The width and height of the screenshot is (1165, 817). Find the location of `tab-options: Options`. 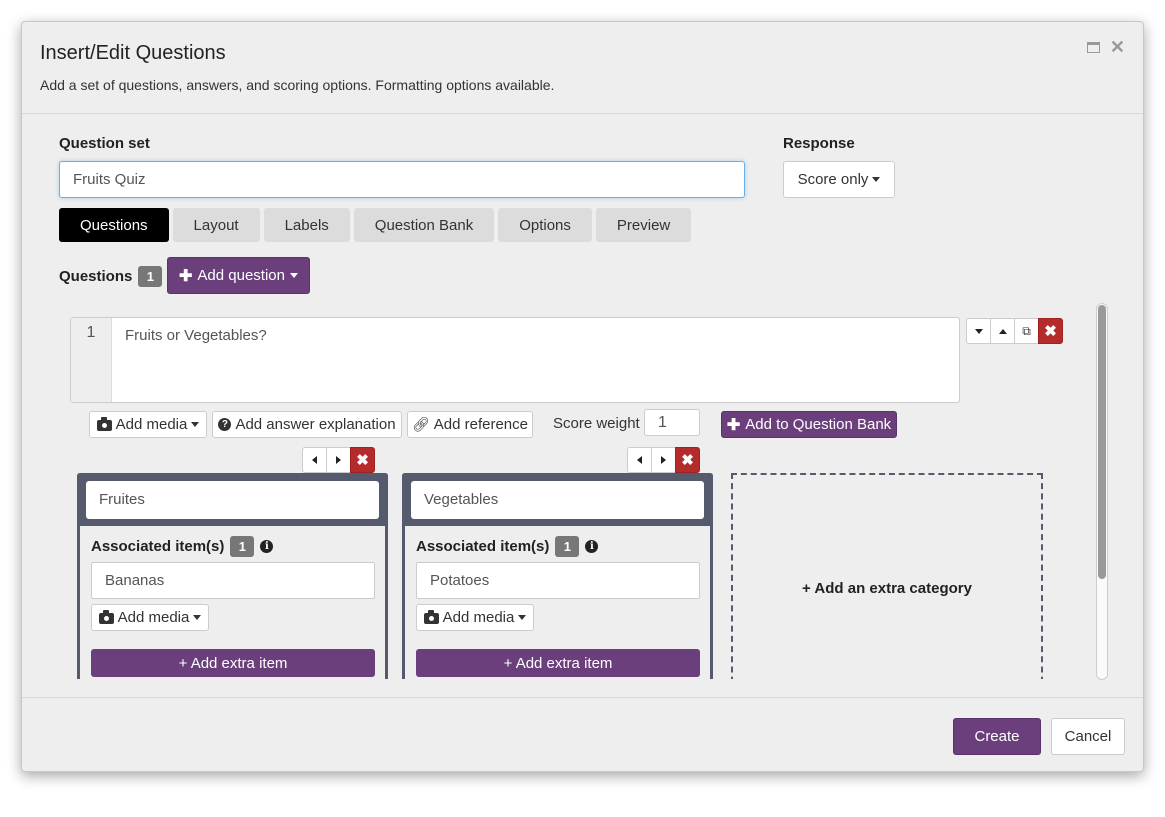

tab-options: Options is located at coordinates (545, 225).